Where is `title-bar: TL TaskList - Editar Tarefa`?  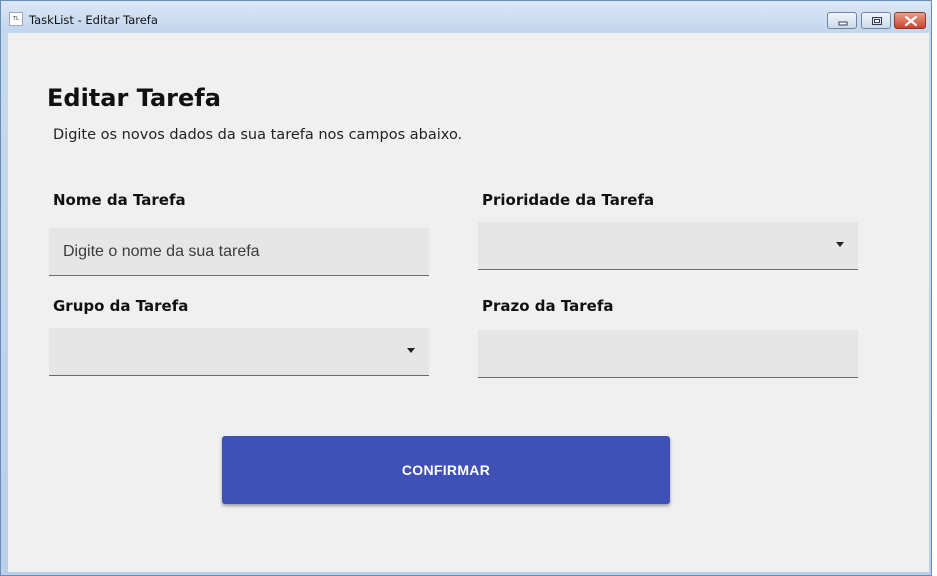
title-bar: TL TaskList - Editar Tarefa is located at coordinates (466, 16).